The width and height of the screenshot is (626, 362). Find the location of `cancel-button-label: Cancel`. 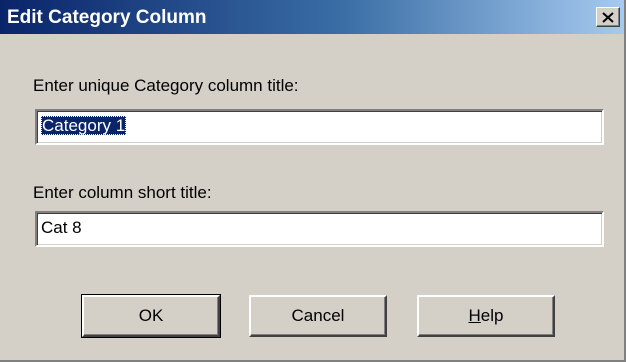

cancel-button-label: Cancel is located at coordinates (318, 315).